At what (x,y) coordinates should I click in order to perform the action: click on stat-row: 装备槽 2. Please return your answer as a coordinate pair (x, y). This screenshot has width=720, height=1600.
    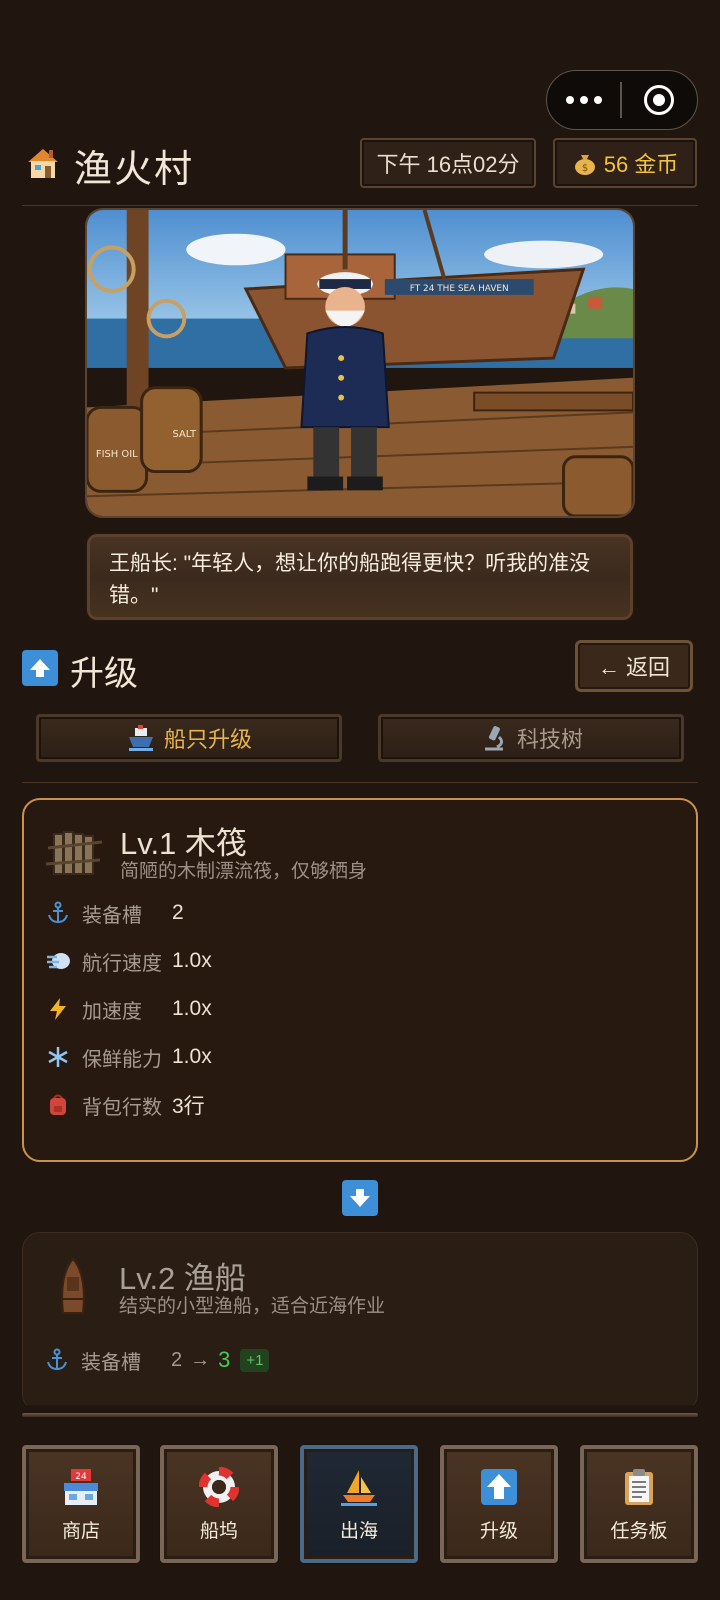
    Looking at the image, I should click on (114, 913).